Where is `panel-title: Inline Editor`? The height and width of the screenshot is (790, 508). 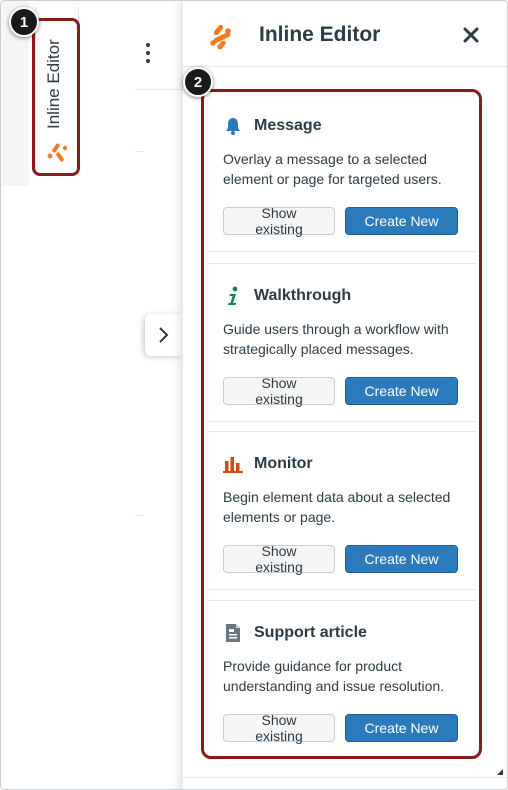 panel-title: Inline Editor is located at coordinates (320, 34).